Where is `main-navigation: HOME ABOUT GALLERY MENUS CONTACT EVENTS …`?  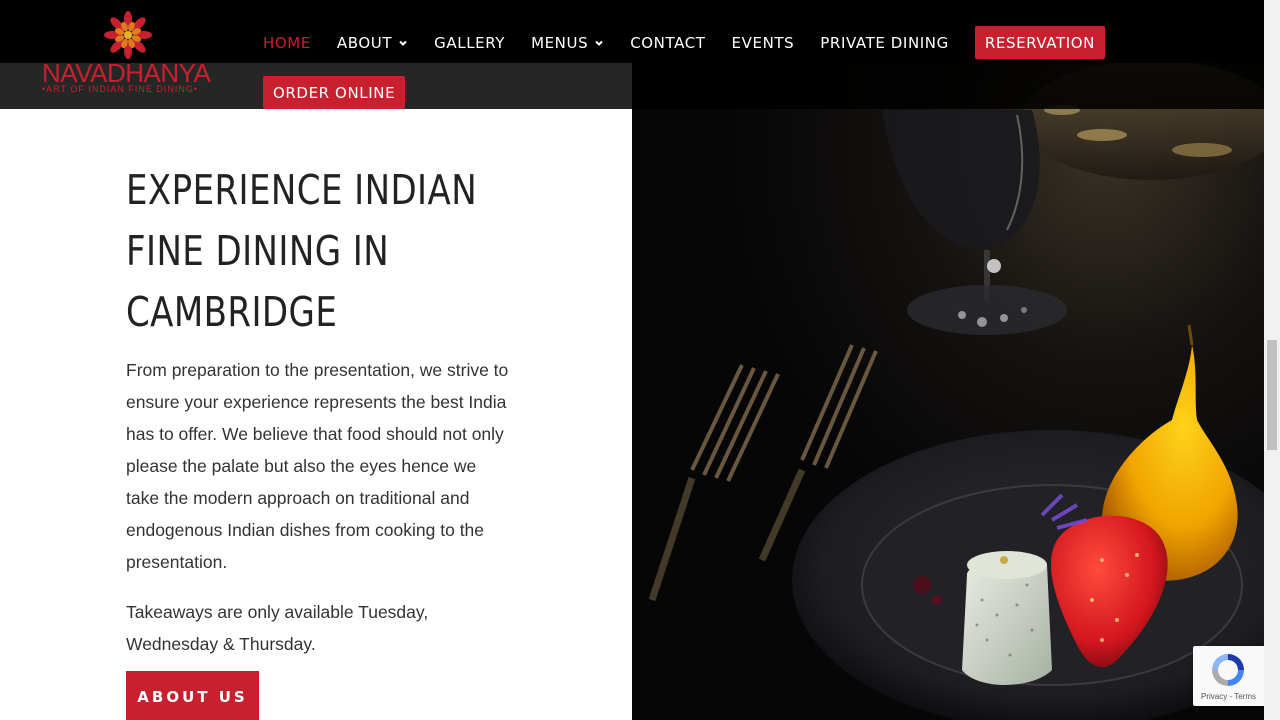 main-navigation: HOME ABOUT GALLERY MENUS CONTACT EVENTS … is located at coordinates (684, 42).